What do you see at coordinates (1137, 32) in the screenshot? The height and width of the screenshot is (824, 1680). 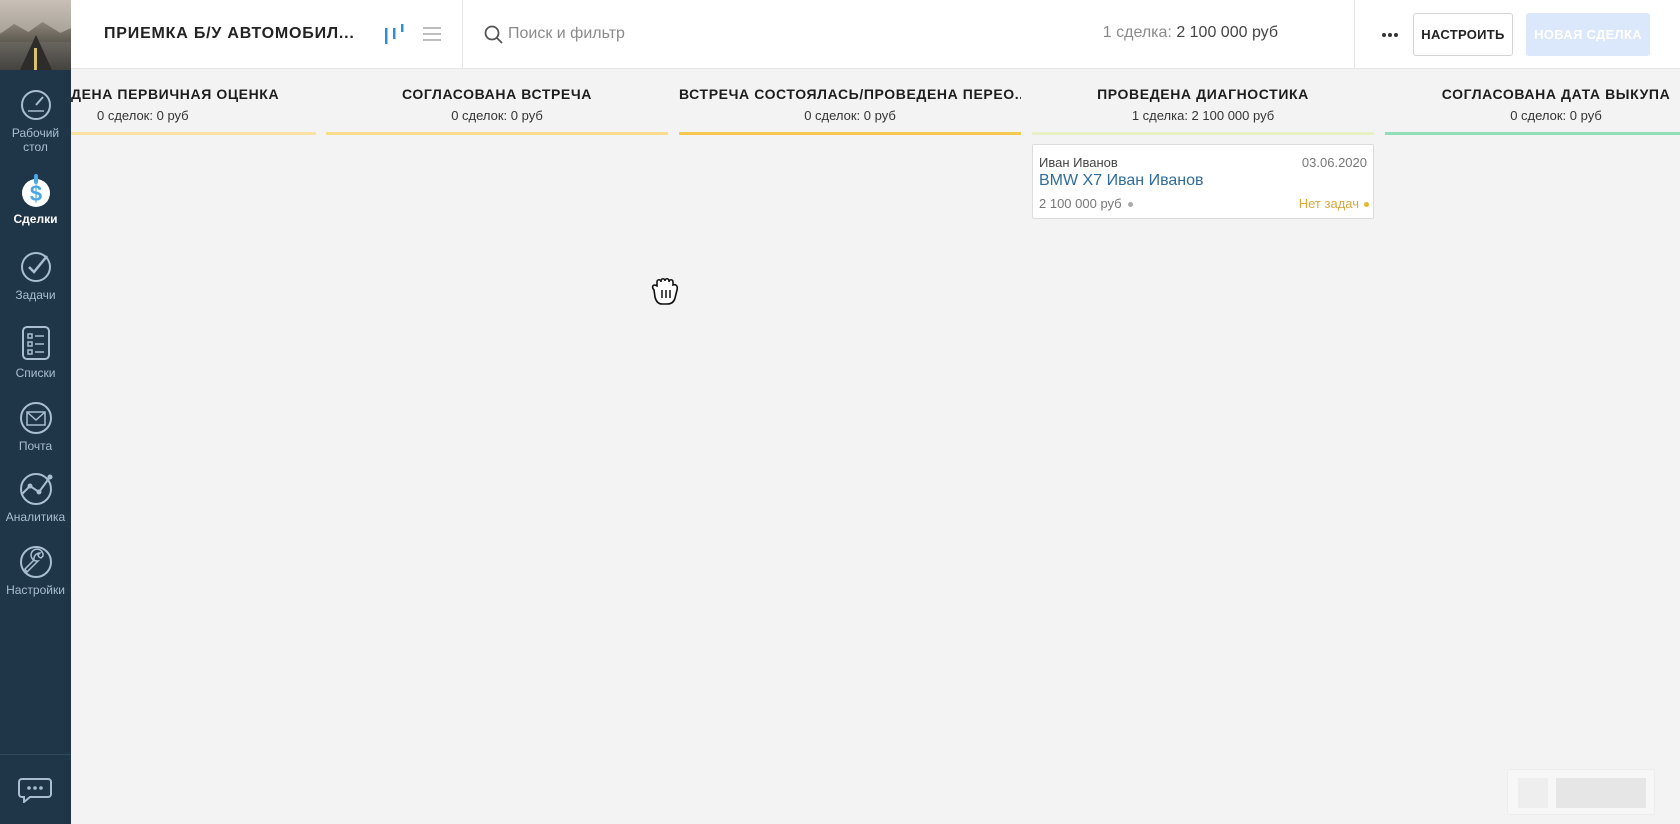 I see `summary-label: 1 сделка:` at bounding box center [1137, 32].